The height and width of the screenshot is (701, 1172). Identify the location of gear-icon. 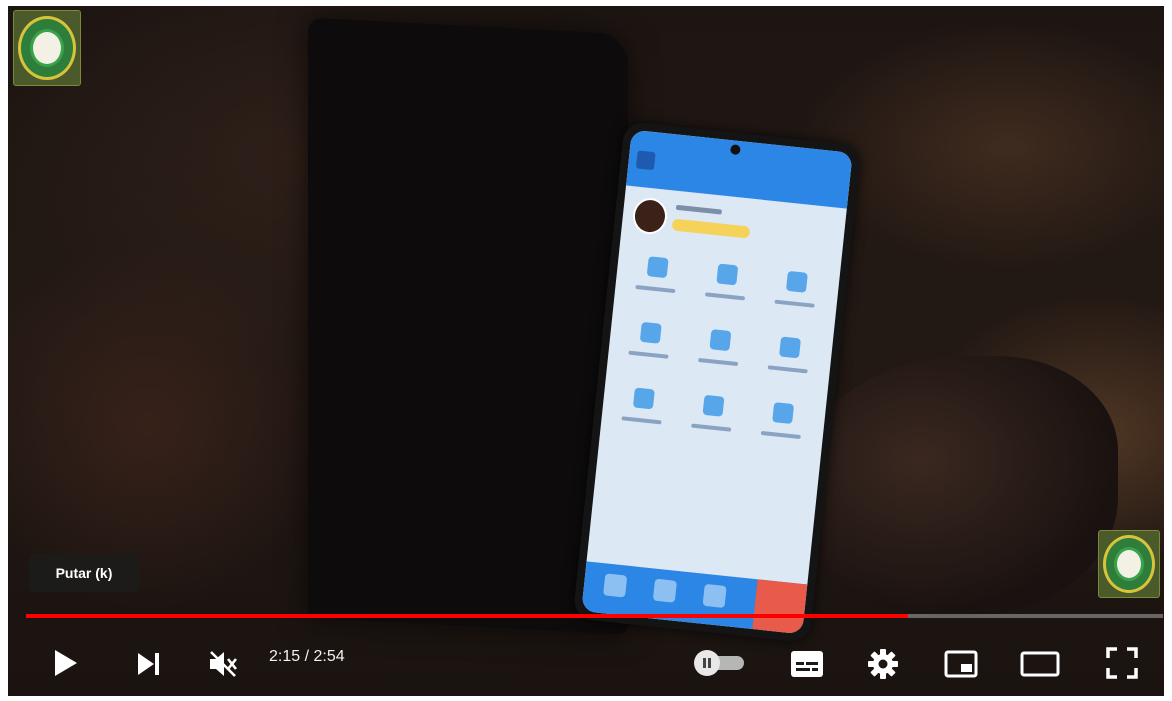
(883, 664).